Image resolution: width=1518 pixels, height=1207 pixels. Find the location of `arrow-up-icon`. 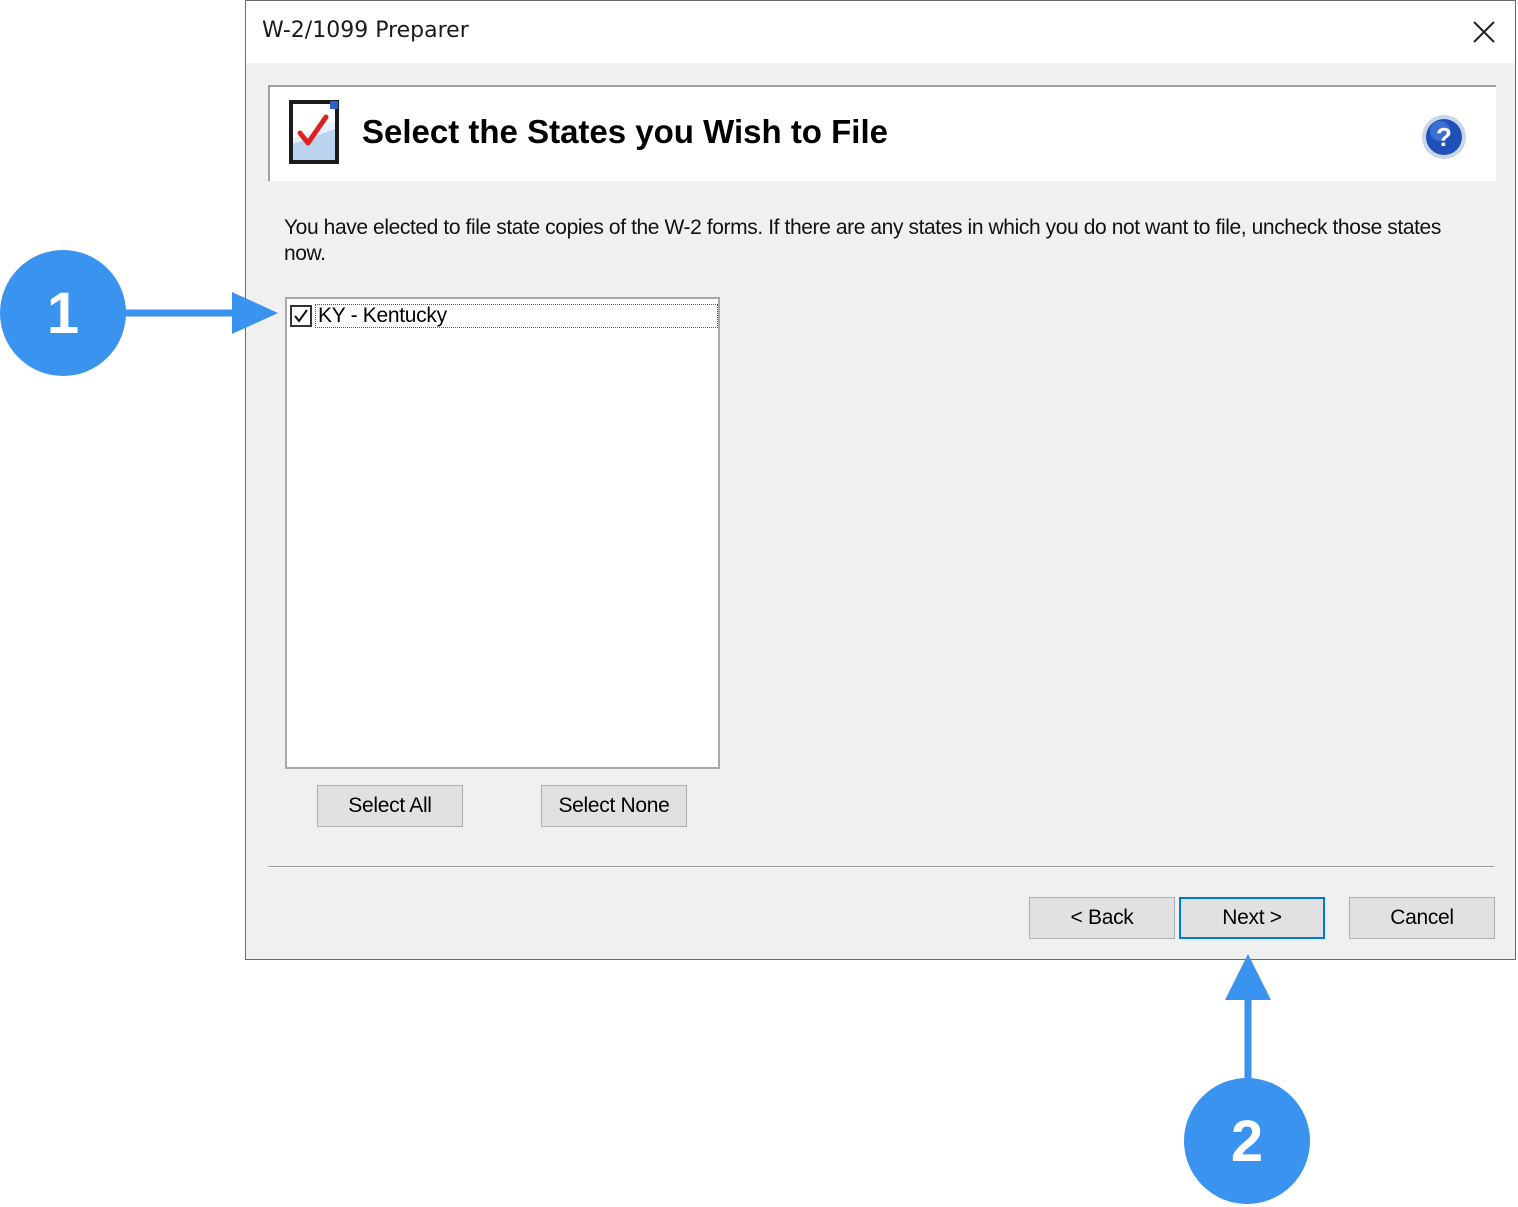

arrow-up-icon is located at coordinates (1248, 1017).